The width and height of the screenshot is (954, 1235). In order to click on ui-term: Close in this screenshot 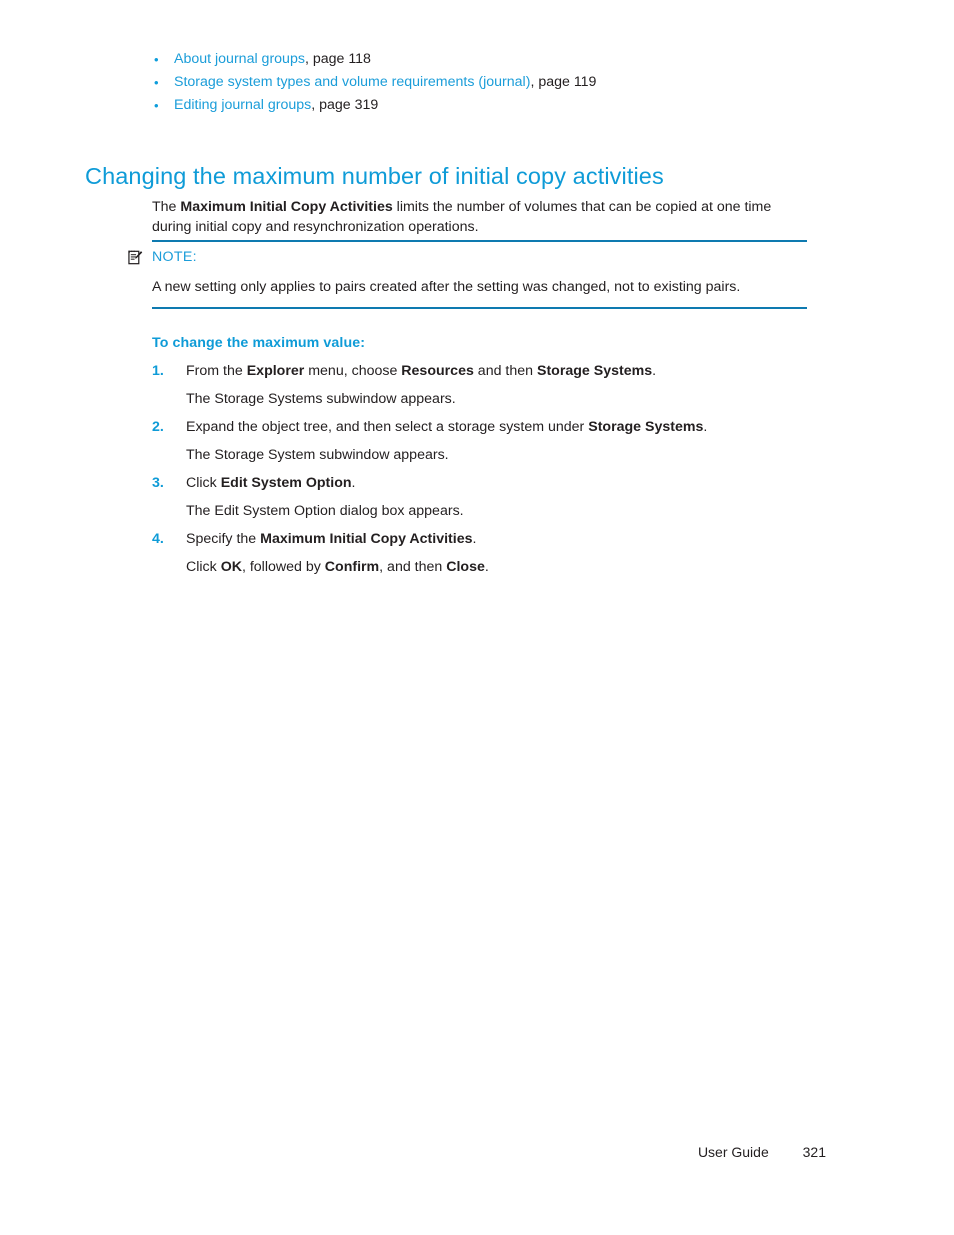, I will do `click(465, 567)`.